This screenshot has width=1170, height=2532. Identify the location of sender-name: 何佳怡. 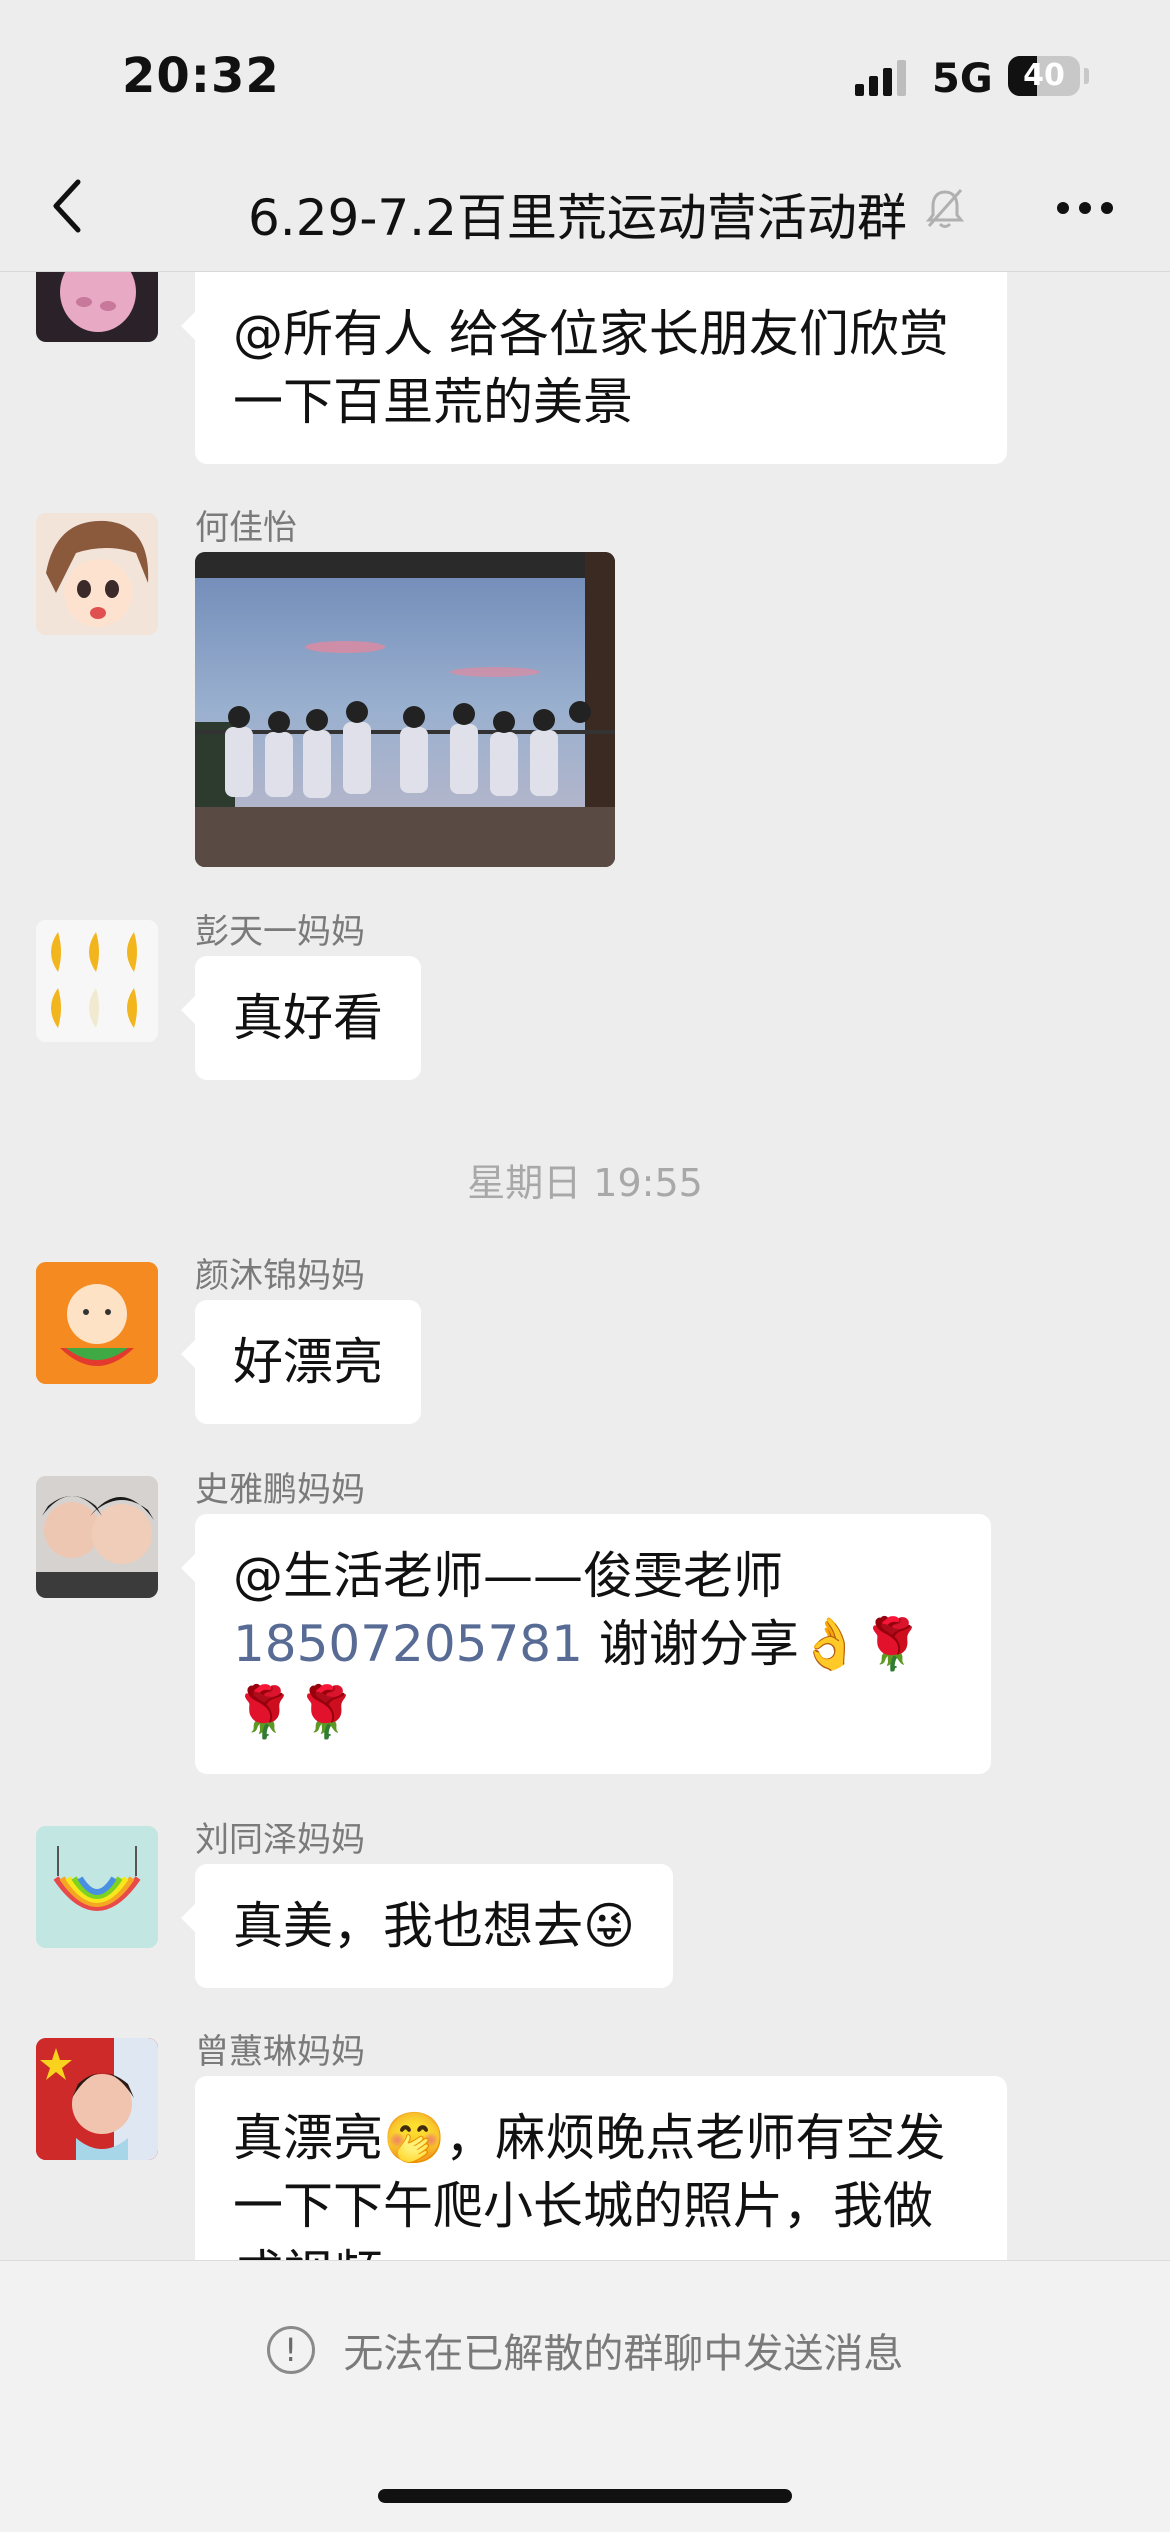
(246, 528).